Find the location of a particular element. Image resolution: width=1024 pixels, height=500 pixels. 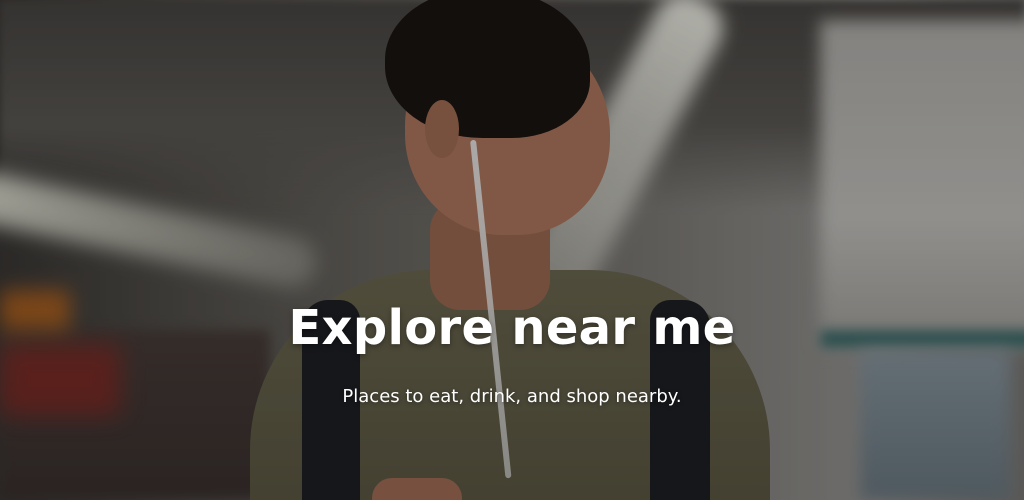

hero-subtitle: Places to eat, drink, and shop nearby. is located at coordinates (512, 396).